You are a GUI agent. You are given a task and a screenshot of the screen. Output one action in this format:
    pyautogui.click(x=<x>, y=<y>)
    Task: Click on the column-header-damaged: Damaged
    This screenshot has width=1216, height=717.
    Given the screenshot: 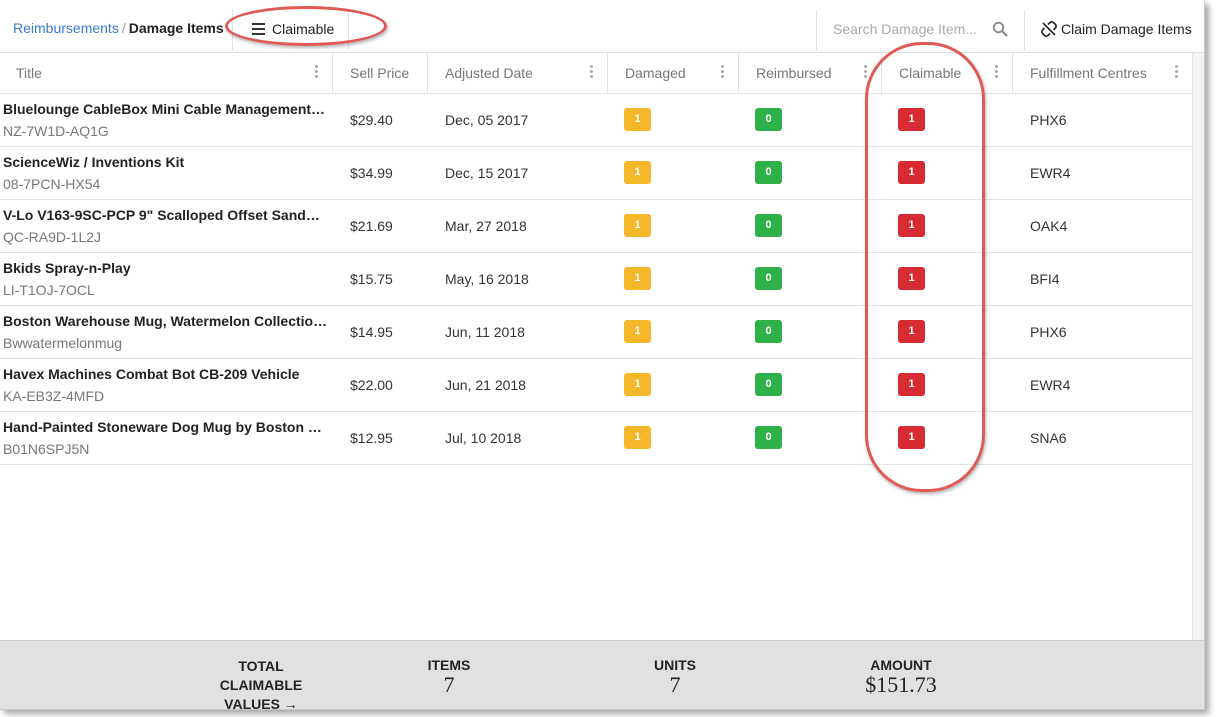 What is the action you would take?
    pyautogui.click(x=673, y=73)
    